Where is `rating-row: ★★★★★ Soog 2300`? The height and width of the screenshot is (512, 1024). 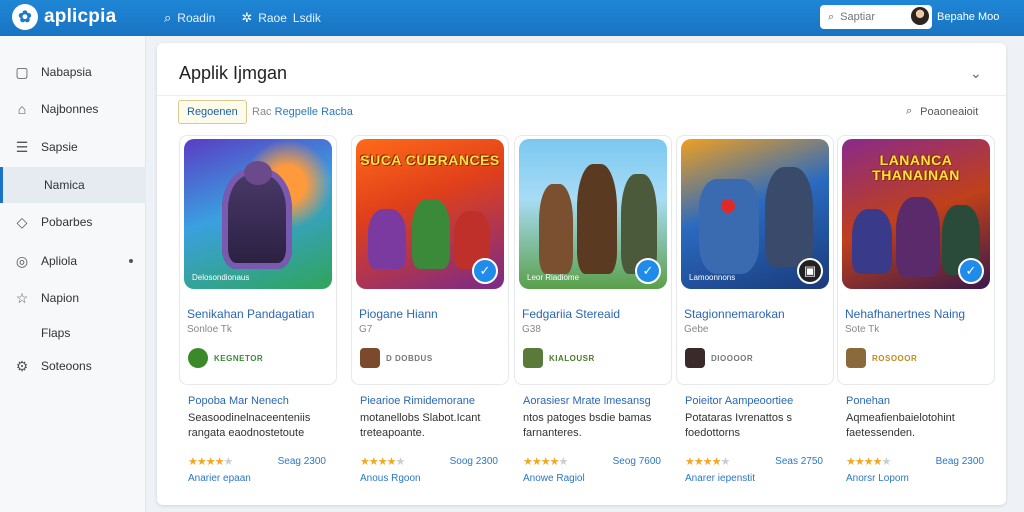
rating-row: ★★★★★ Soog 2300 is located at coordinates (435, 461).